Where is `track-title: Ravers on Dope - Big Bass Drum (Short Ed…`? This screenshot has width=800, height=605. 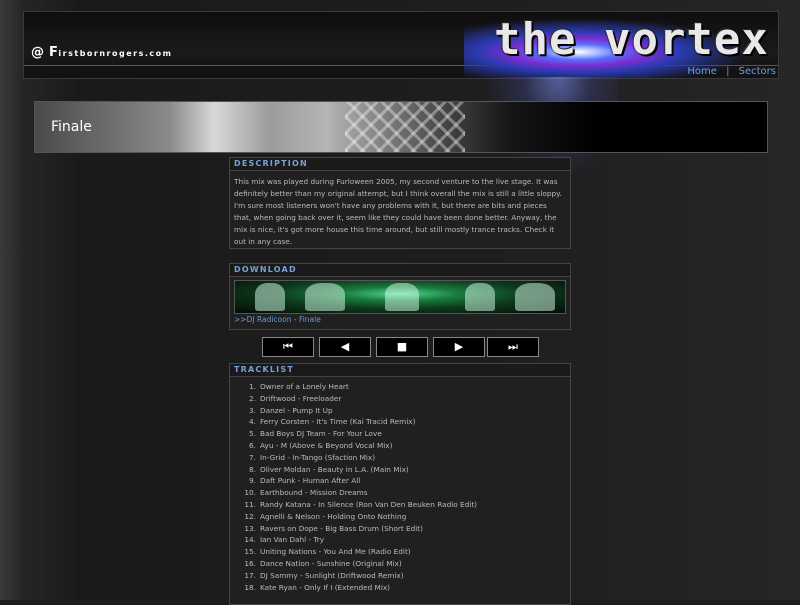
track-title: Ravers on Dope - Big Bass Drum (Short Ed… is located at coordinates (341, 528).